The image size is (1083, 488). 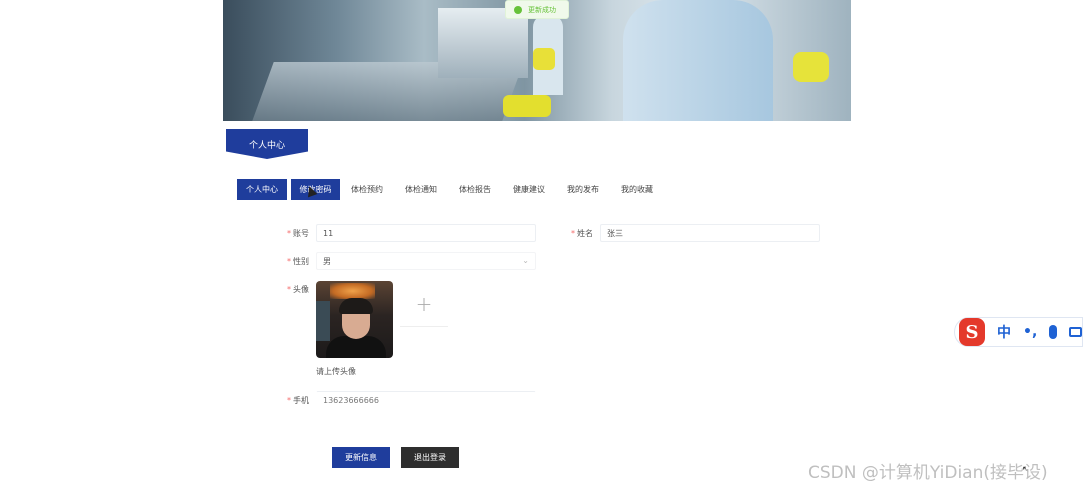 What do you see at coordinates (430, 457) in the screenshot?
I see `logout-button: 退出登录` at bounding box center [430, 457].